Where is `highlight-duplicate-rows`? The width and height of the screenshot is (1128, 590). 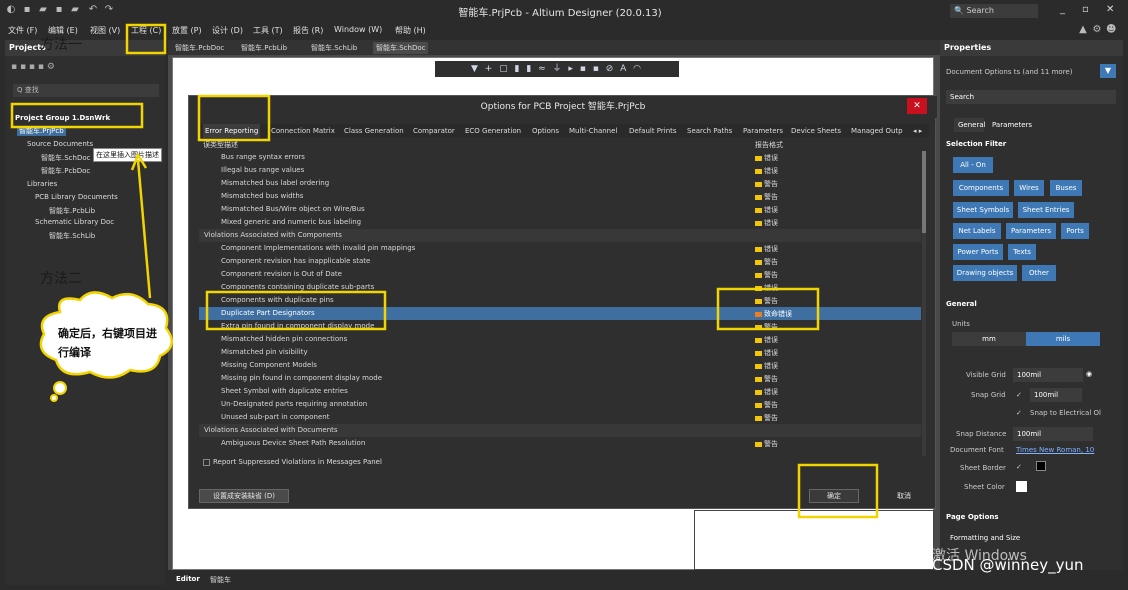 highlight-duplicate-rows is located at coordinates (296, 310).